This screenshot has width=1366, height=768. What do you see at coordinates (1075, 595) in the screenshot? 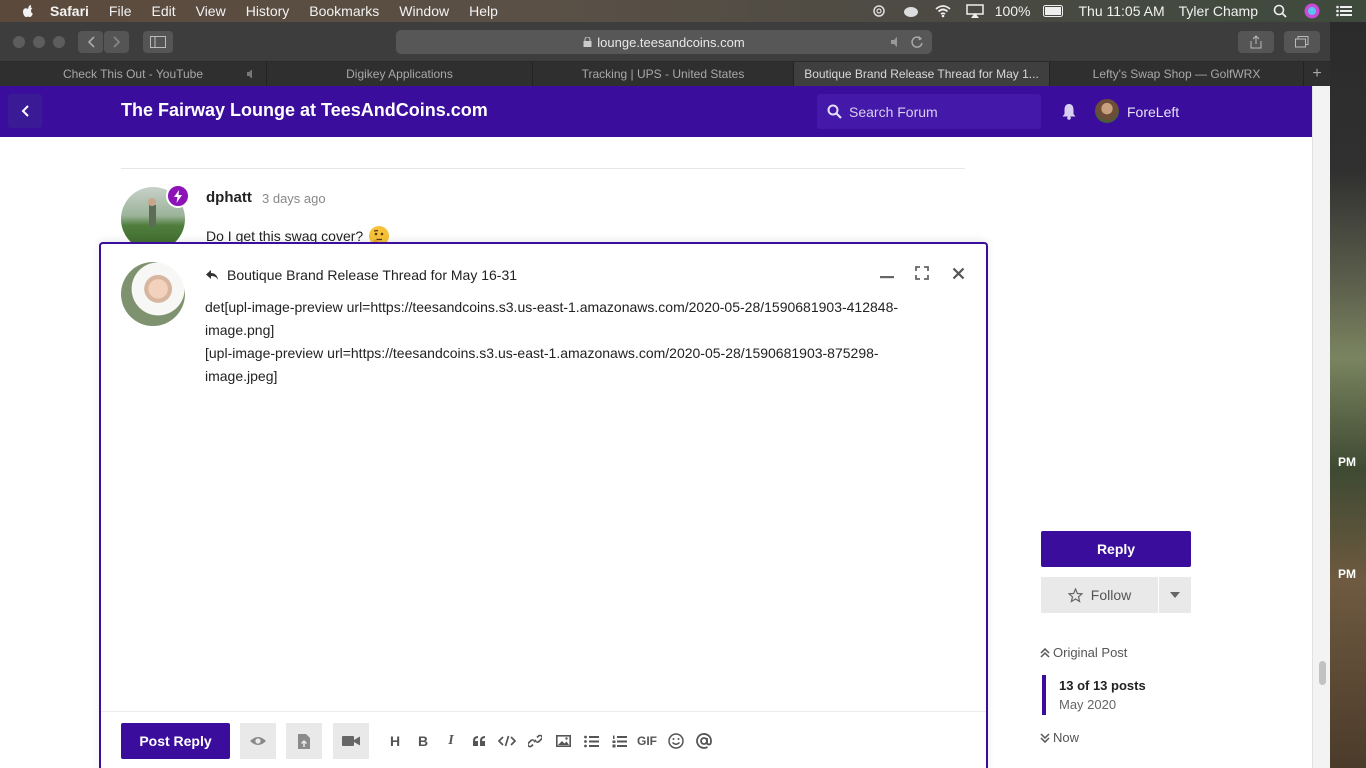
I see `star-icon` at bounding box center [1075, 595].